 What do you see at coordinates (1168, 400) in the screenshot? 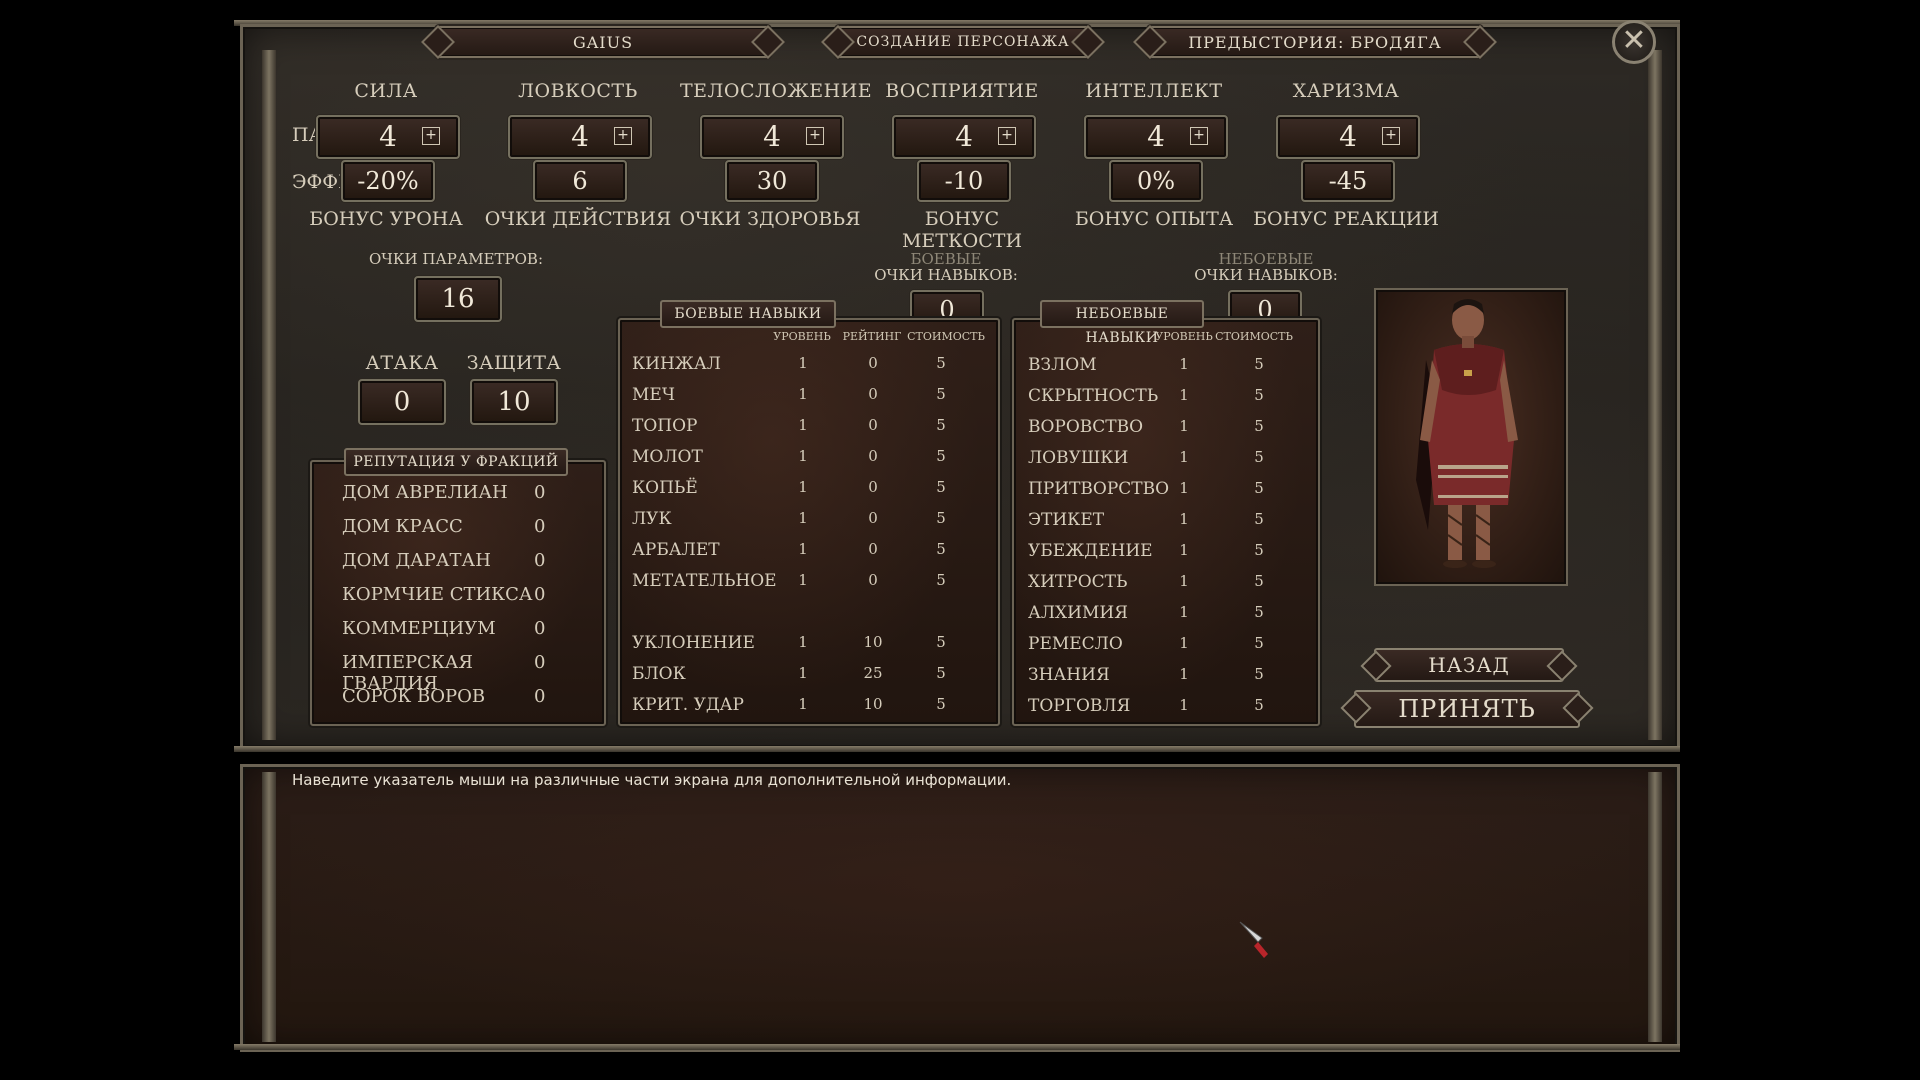
I see `noncombat-skill-row: СКРЫТНОСТЬ 1 5` at bounding box center [1168, 400].